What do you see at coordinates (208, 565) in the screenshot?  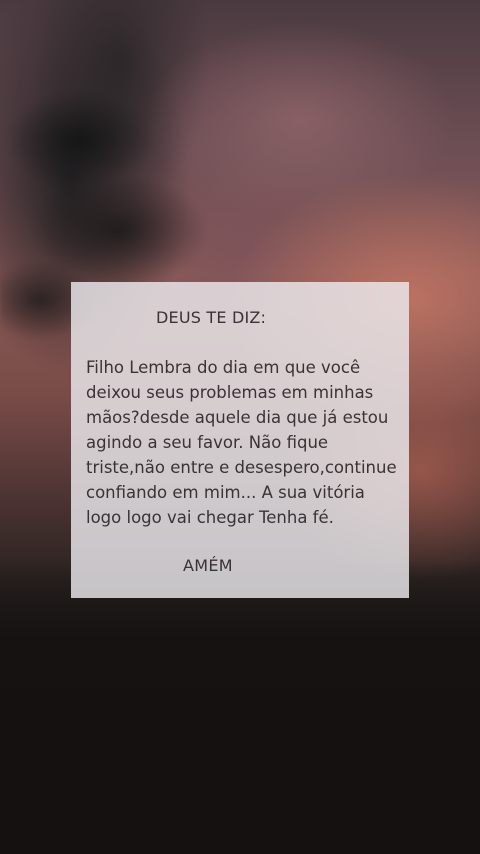 I see `card-footer: AMÉM` at bounding box center [208, 565].